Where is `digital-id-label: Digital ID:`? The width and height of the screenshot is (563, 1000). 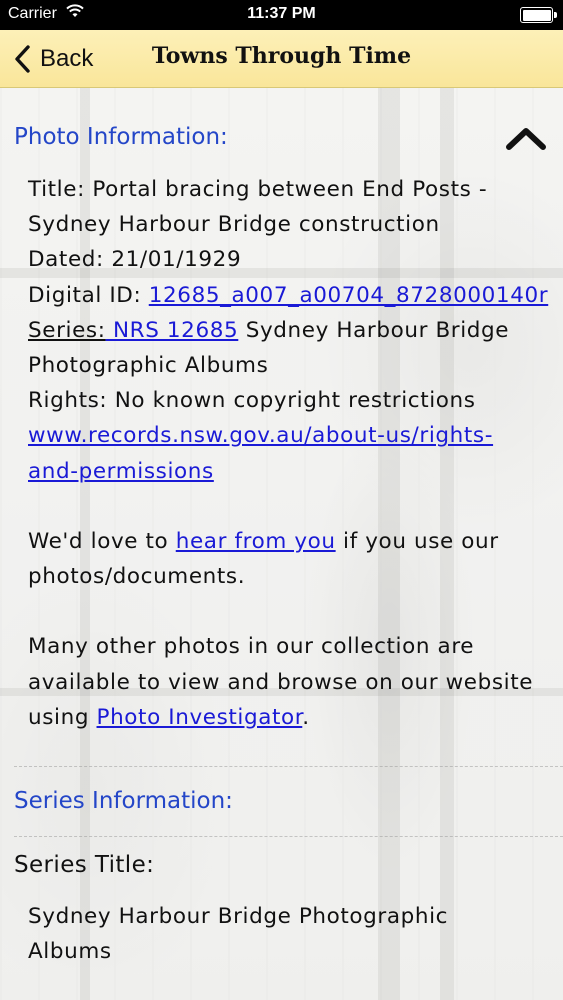 digital-id-label: Digital ID: is located at coordinates (88, 295).